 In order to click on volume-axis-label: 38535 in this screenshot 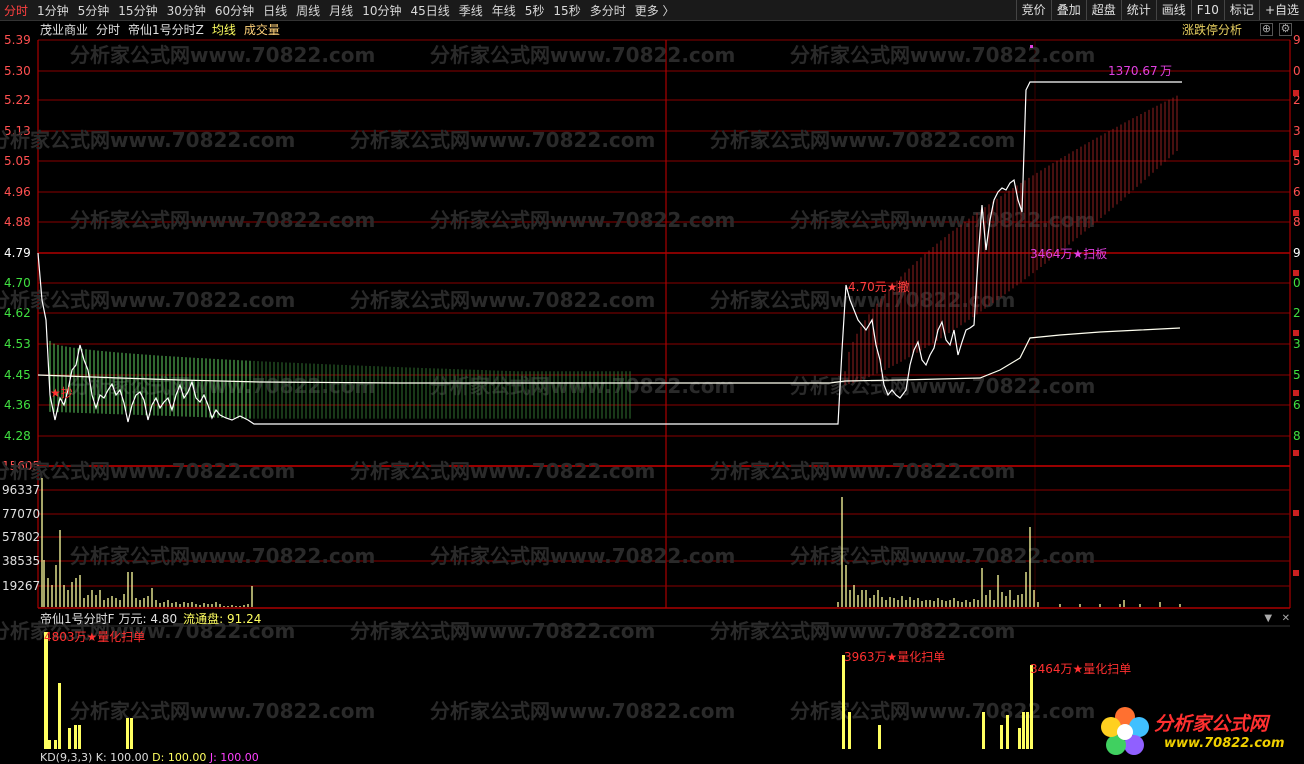, I will do `click(21, 561)`.